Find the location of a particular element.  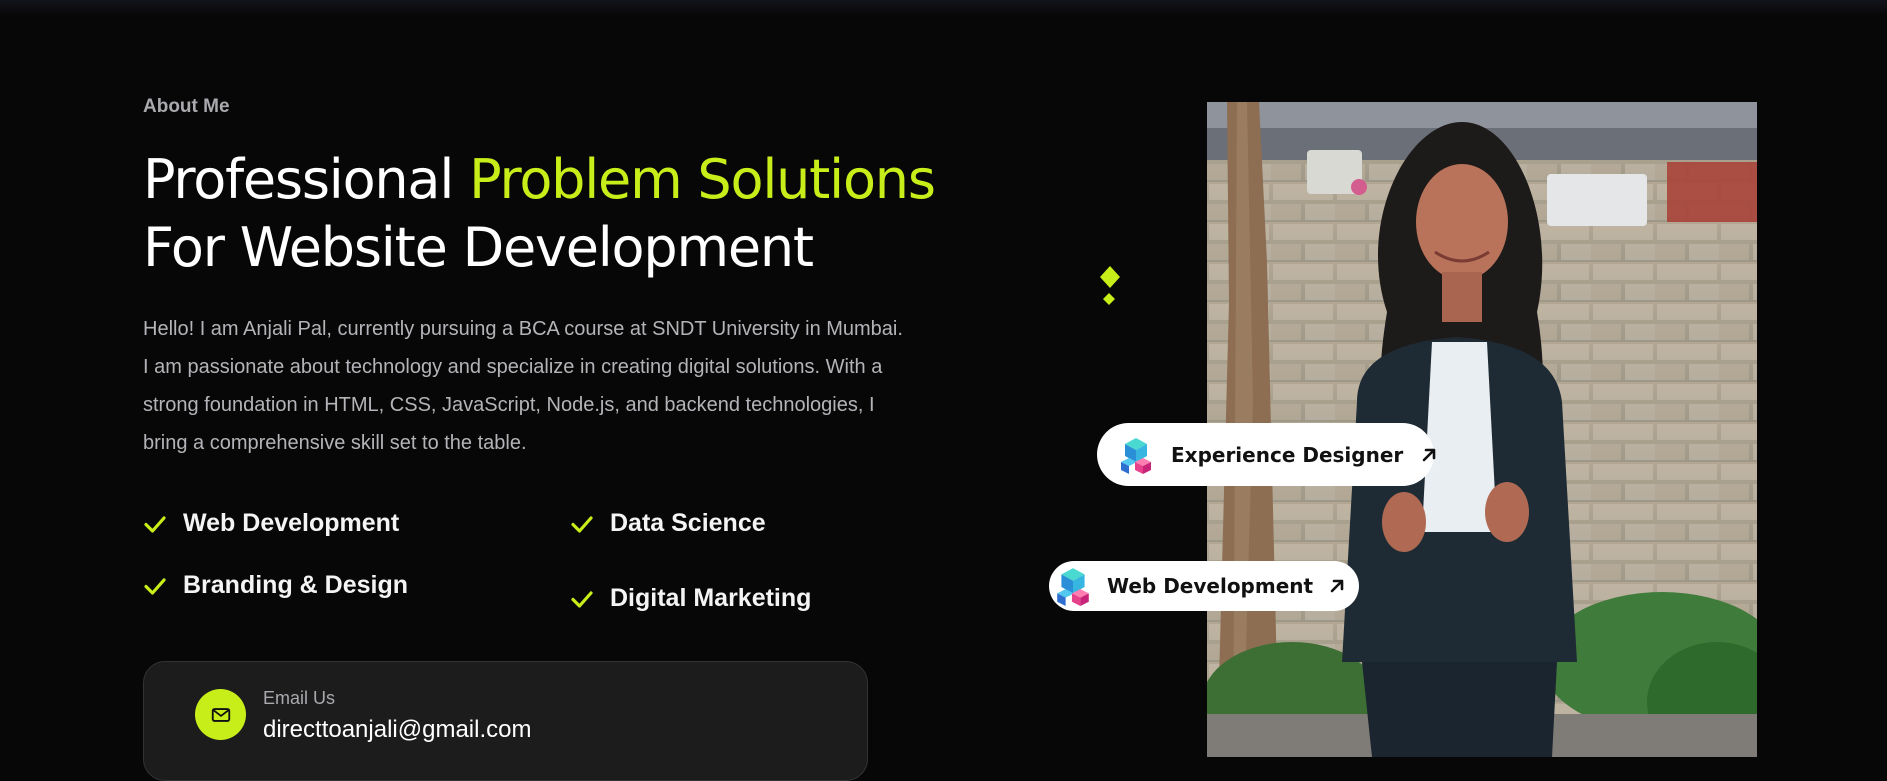

title-line-2: For Website Development is located at coordinates (478, 247).